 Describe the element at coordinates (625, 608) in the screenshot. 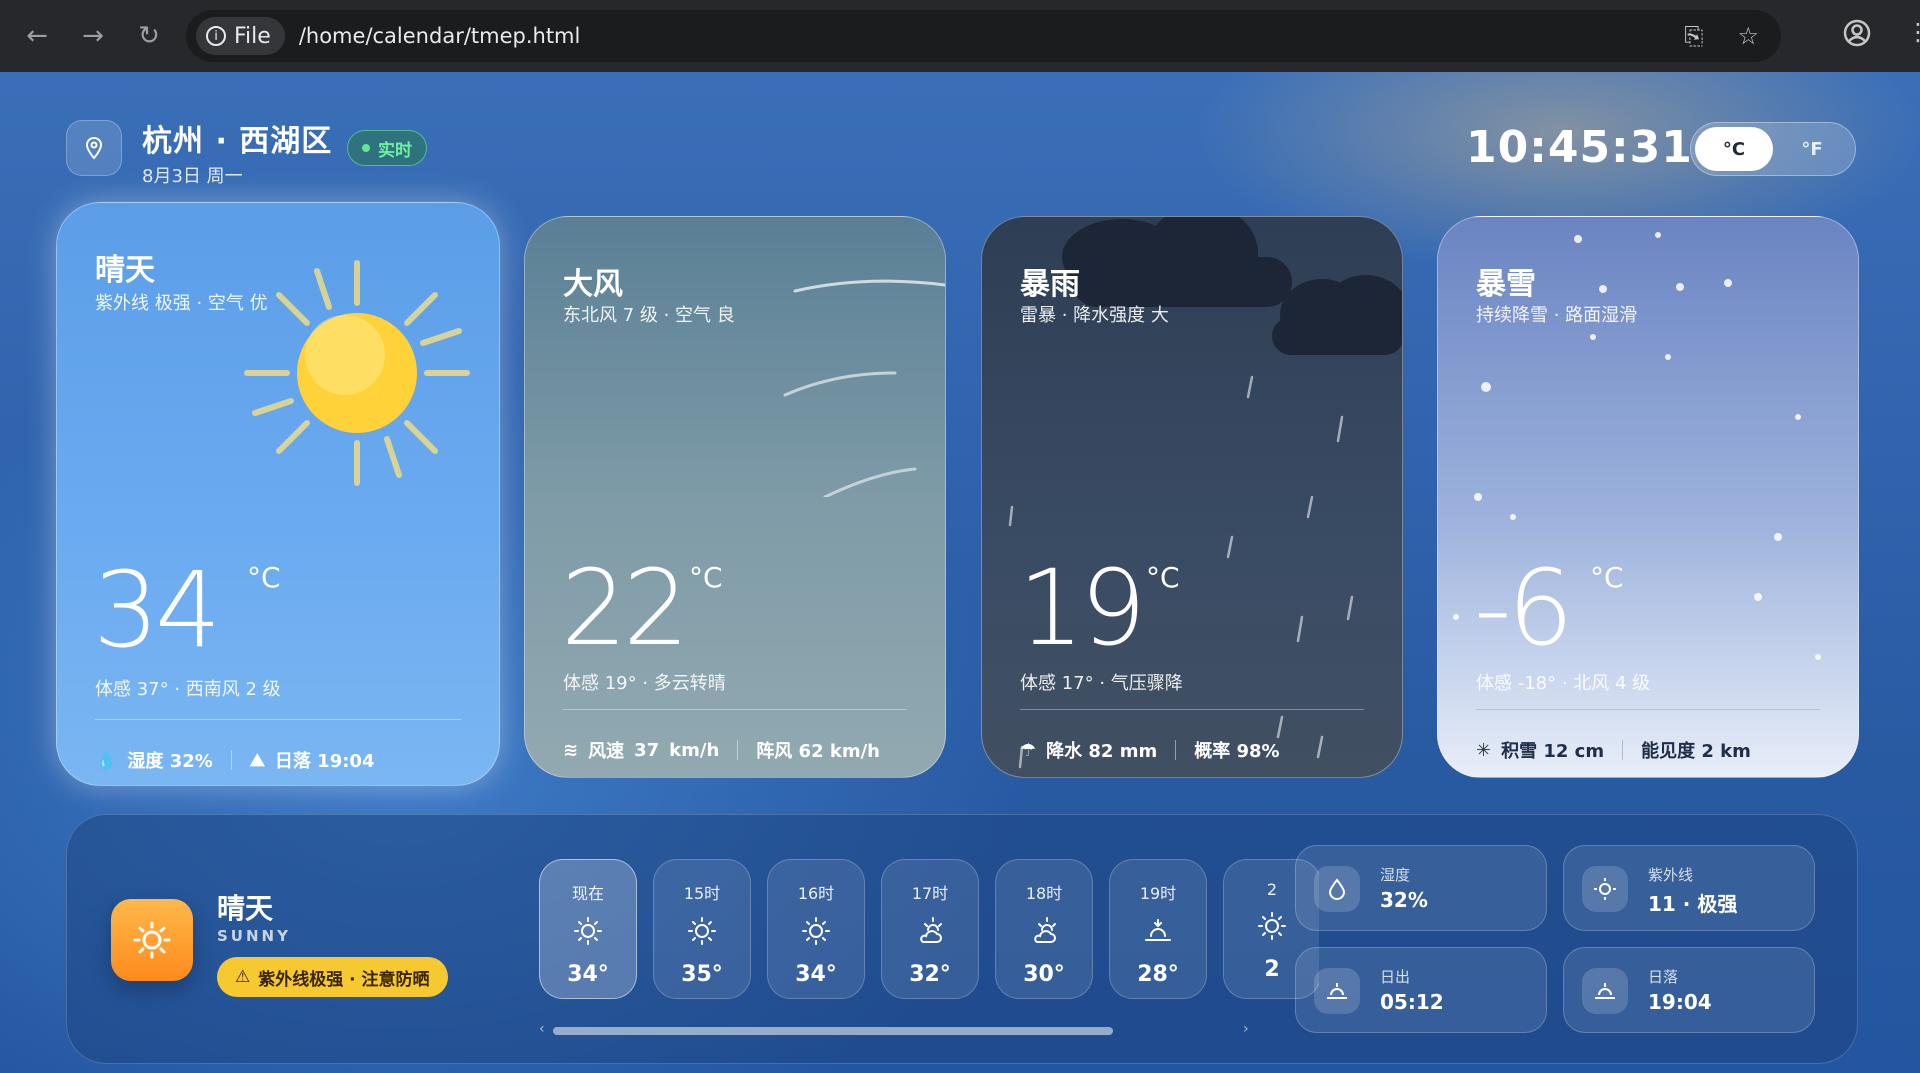

I see `temperature-value: 22` at that location.